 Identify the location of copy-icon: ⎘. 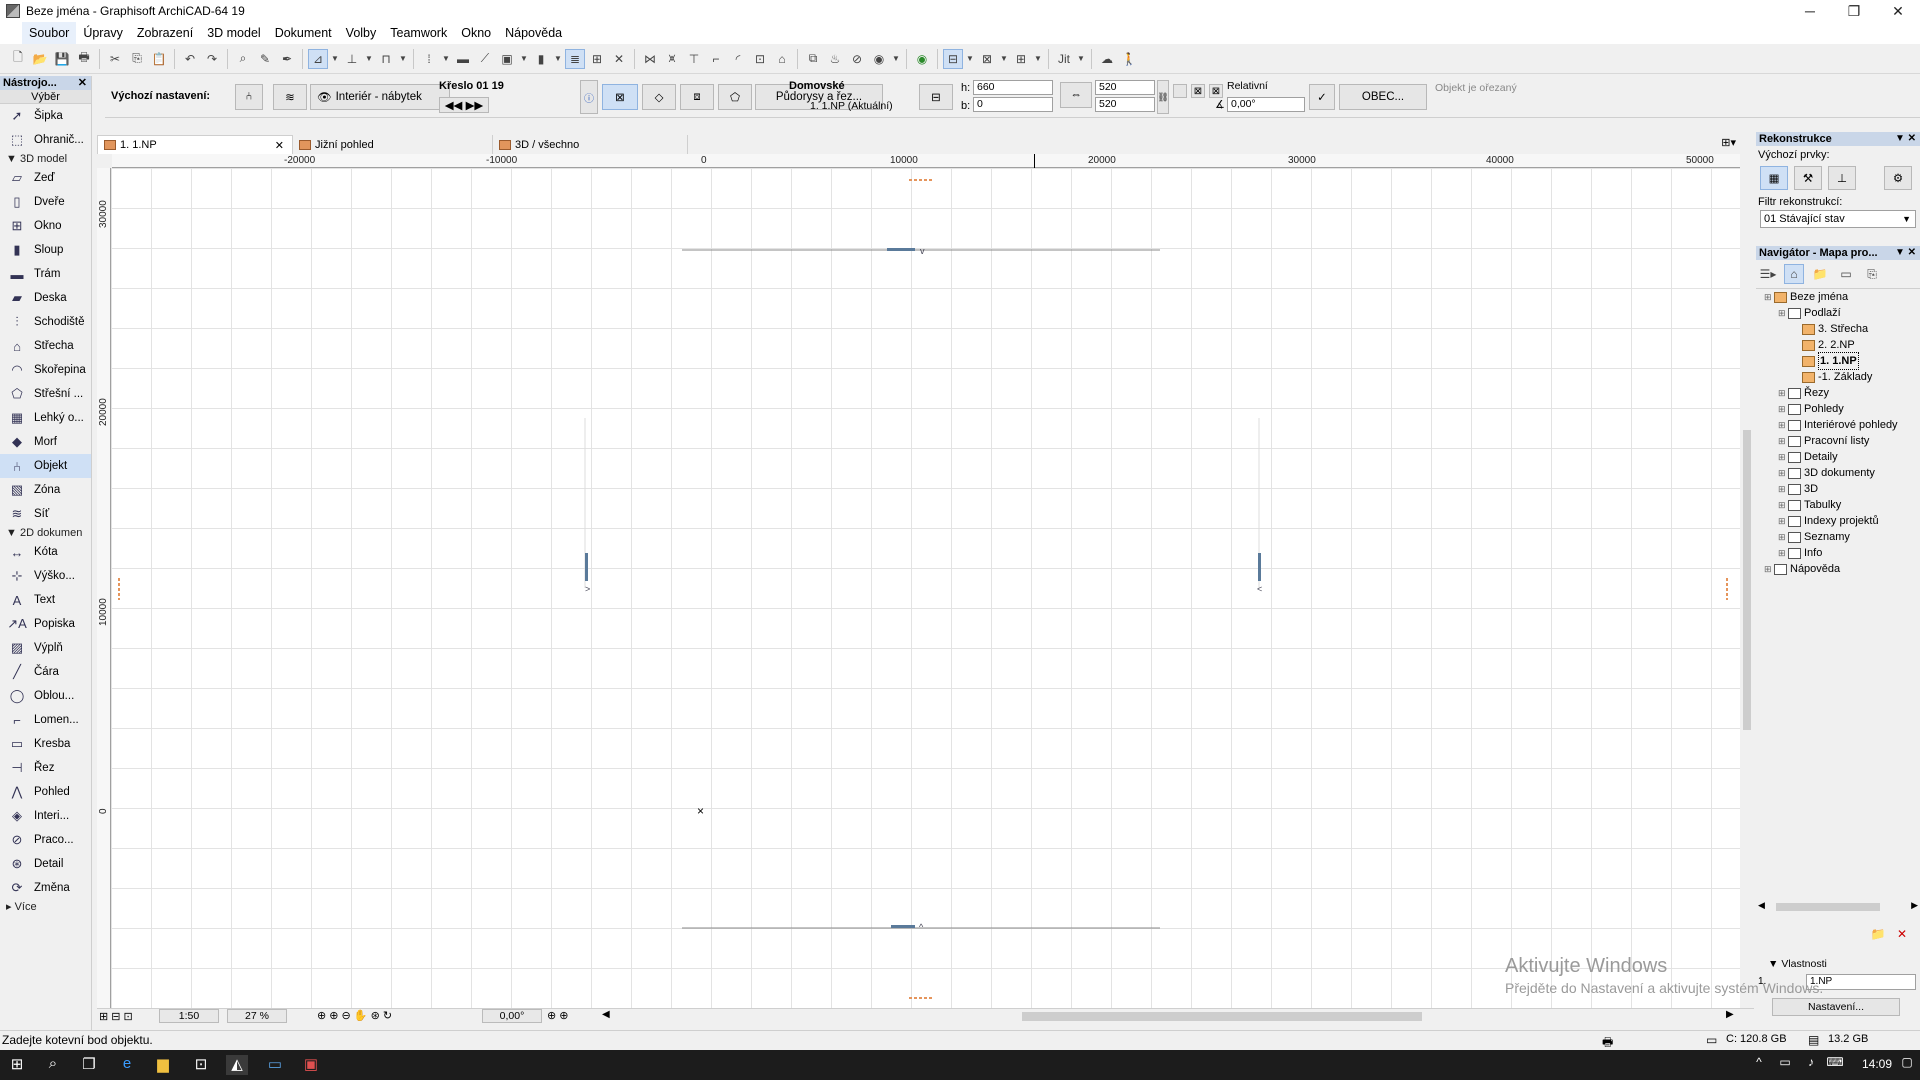
(137, 59).